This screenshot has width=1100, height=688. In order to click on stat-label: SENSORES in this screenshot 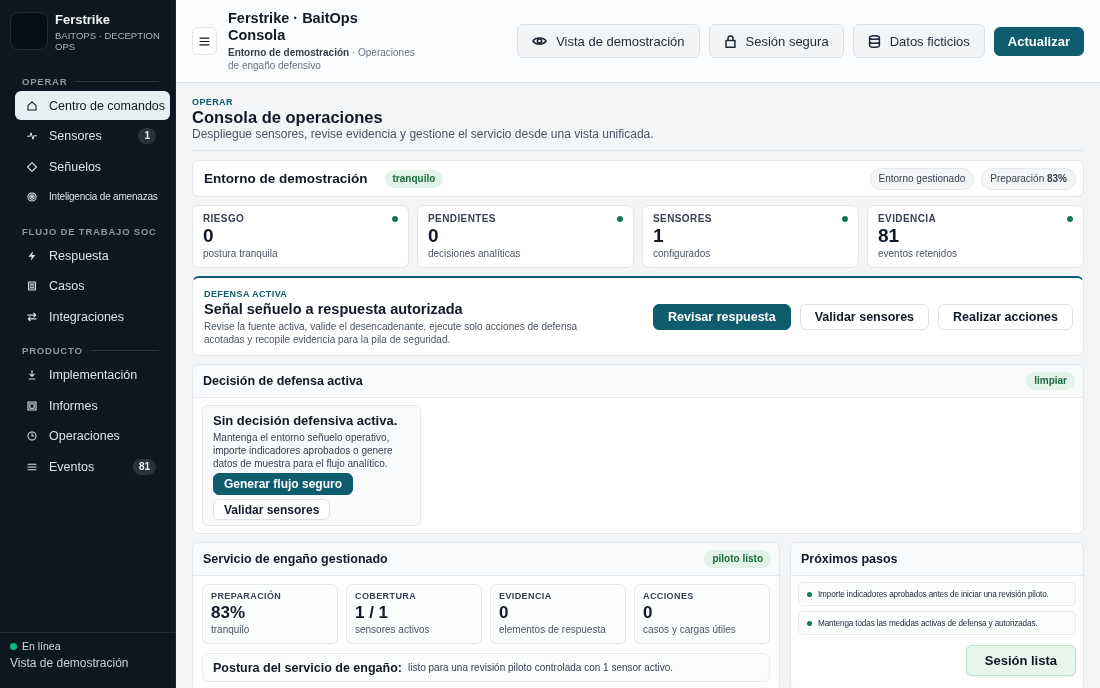, I will do `click(682, 219)`.